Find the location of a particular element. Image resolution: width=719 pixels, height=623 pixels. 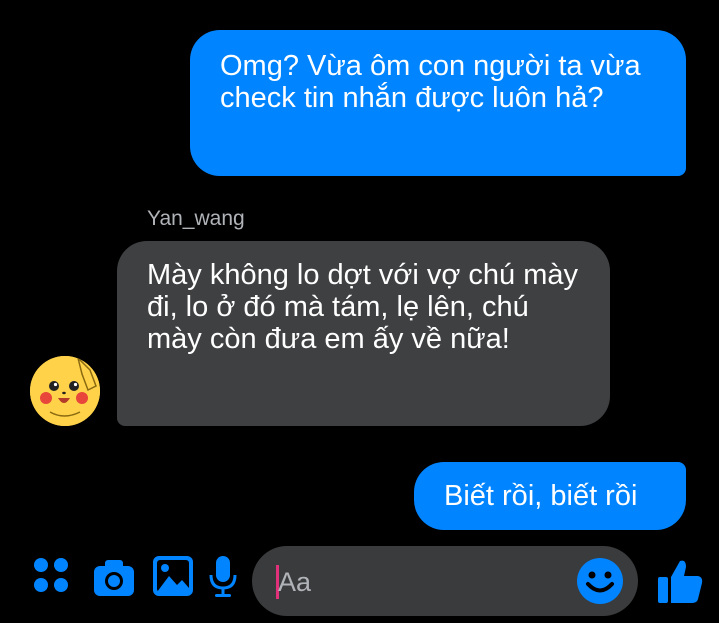

avatar is located at coordinates (65, 391).